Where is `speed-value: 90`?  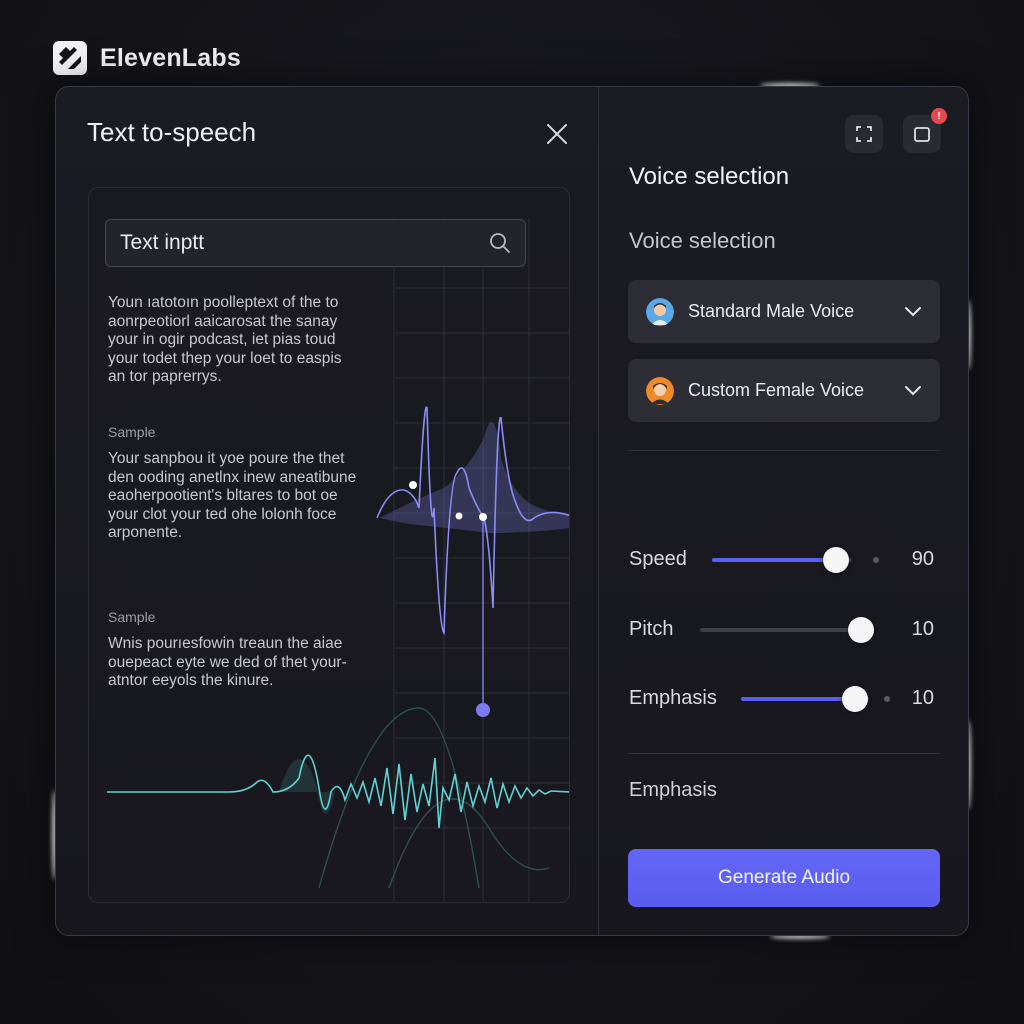
speed-value: 90 is located at coordinates (922, 559).